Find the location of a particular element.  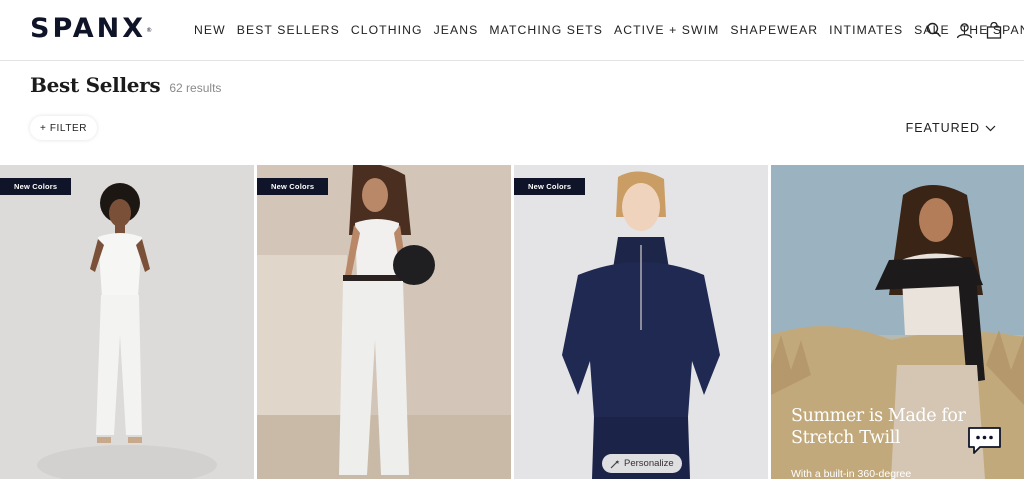

nav-item-intimates: INTIMATES is located at coordinates (866, 30).